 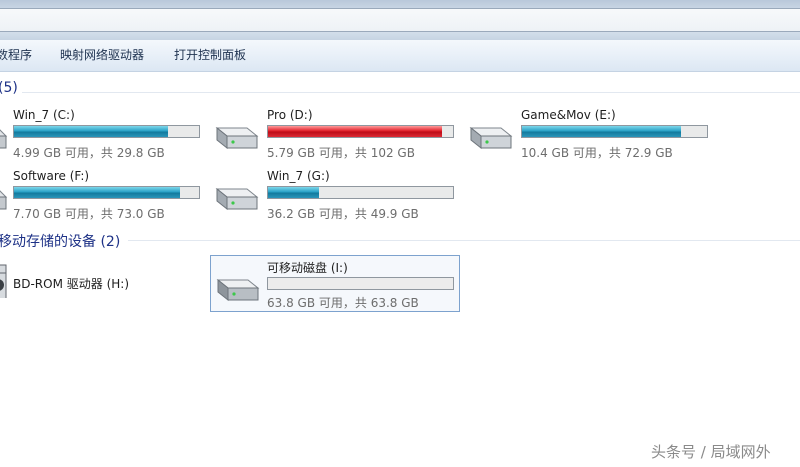 I want to click on drive-space-info: 4.99 GB 可用，共 29.8 GB, so click(x=89, y=153).